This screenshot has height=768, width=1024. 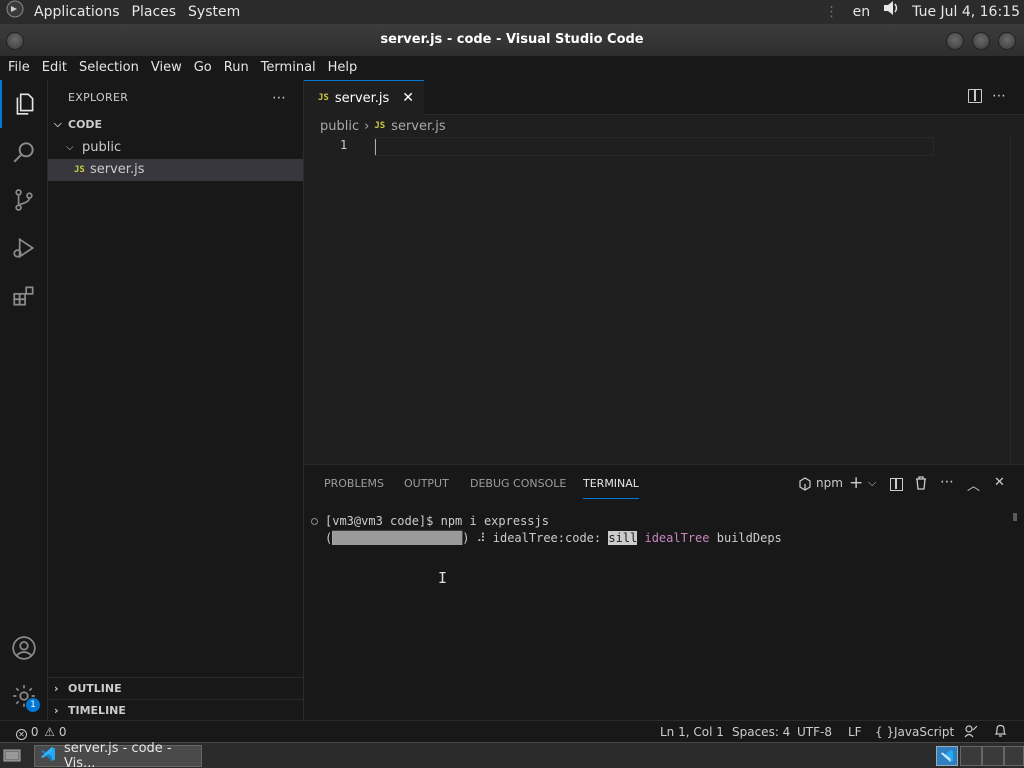 I want to click on error-count: 0, so click(x=34, y=732).